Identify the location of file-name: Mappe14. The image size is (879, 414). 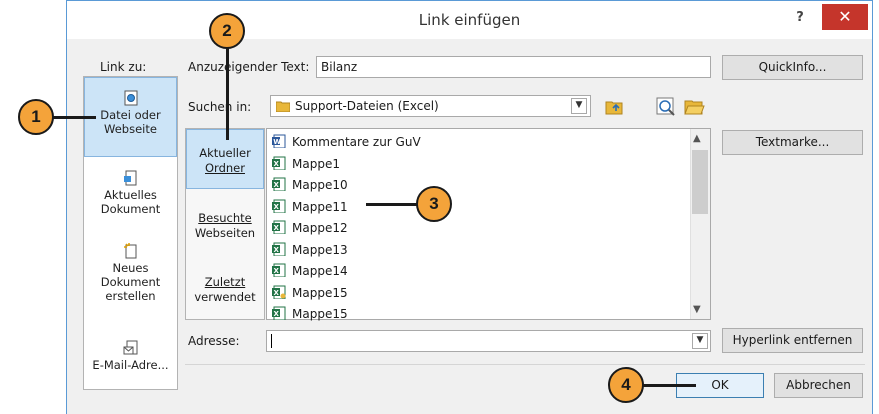
(320, 271).